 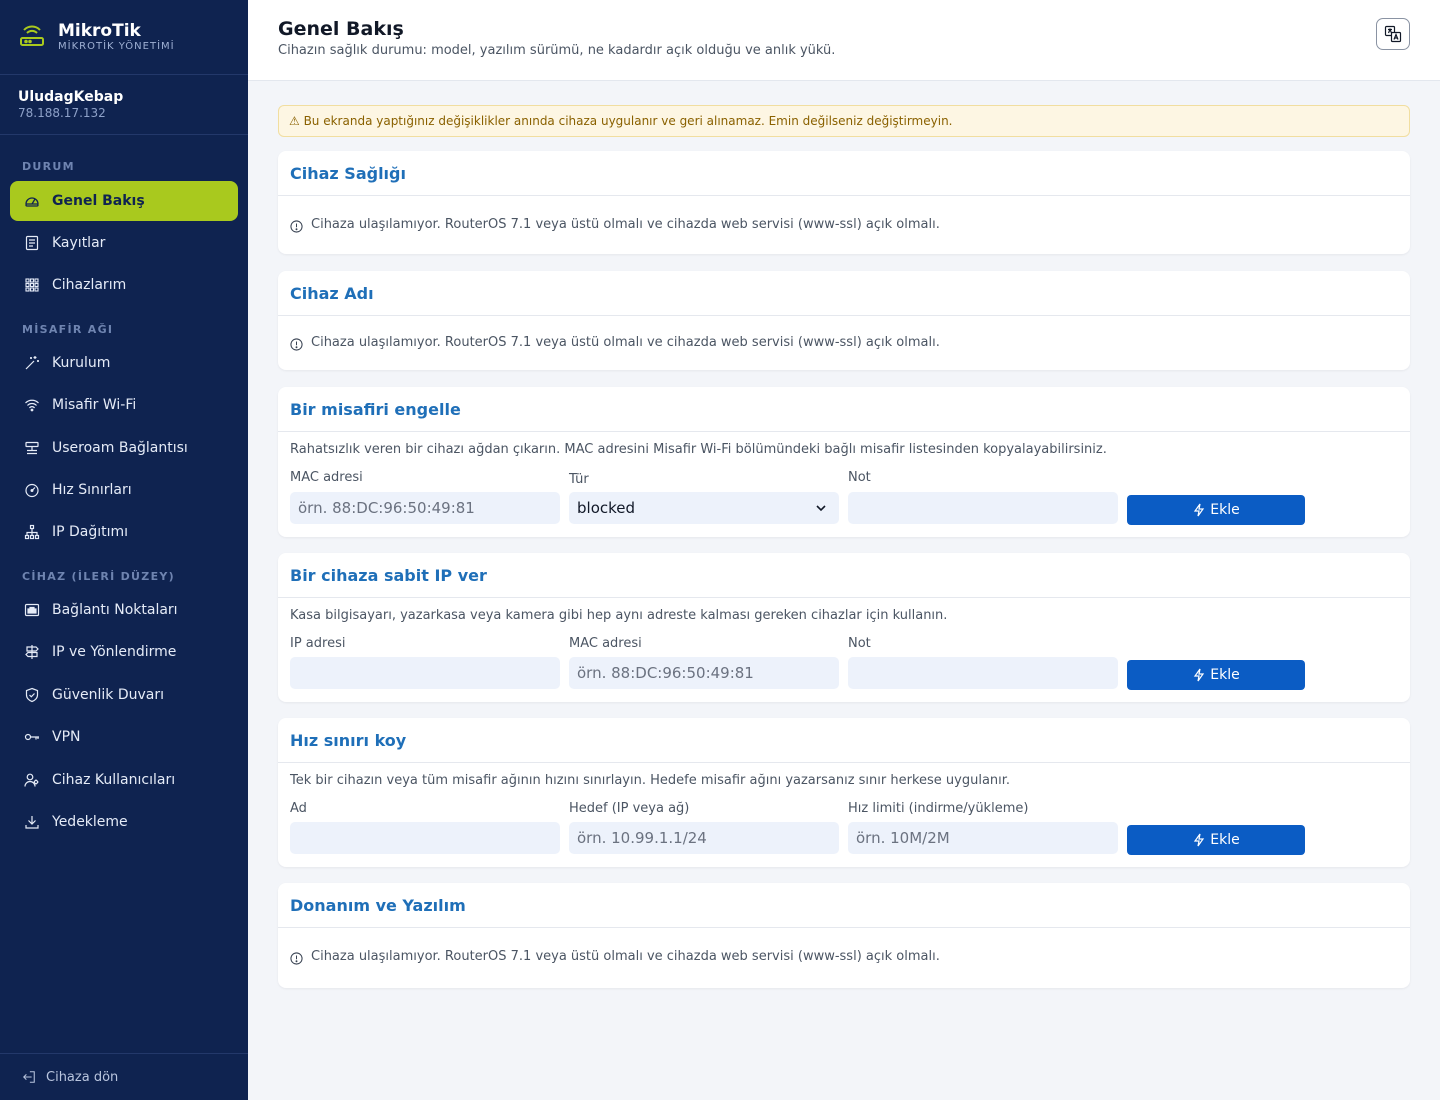 What do you see at coordinates (298, 808) in the screenshot?
I see `name-label: Ad` at bounding box center [298, 808].